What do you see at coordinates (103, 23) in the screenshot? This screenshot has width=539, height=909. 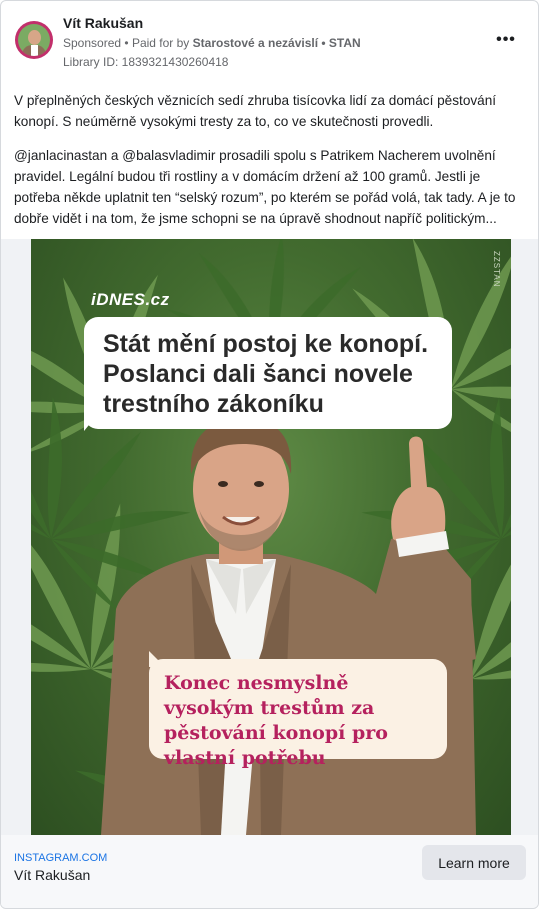 I see `author-name: Vít Rakušan` at bounding box center [103, 23].